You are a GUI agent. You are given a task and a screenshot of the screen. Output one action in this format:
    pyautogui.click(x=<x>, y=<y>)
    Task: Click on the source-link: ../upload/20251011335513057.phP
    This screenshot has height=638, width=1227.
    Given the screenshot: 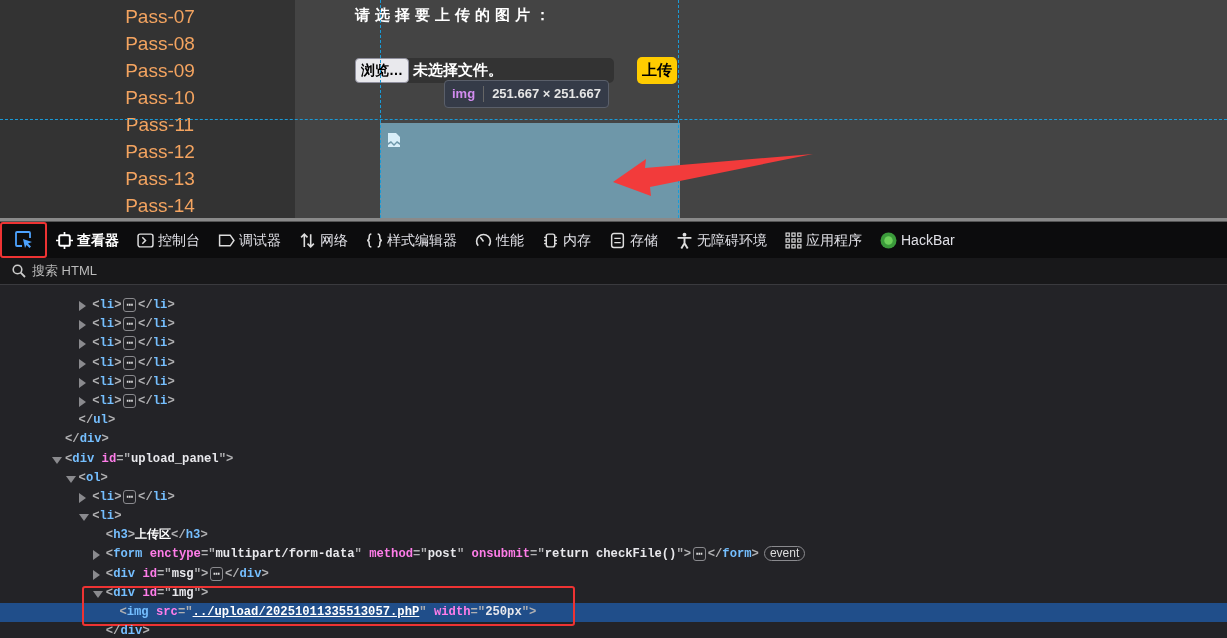 What is the action you would take?
    pyautogui.click(x=306, y=612)
    